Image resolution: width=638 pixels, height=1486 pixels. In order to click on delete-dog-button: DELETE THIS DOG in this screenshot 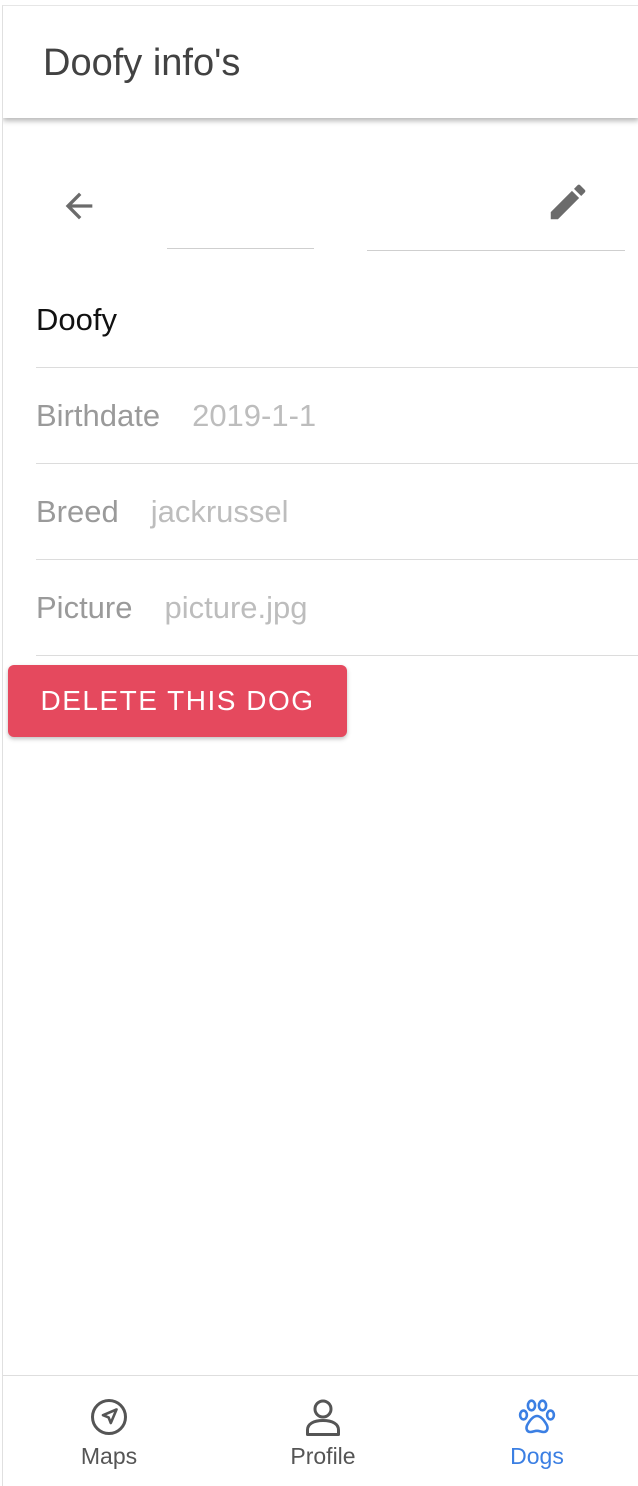, I will do `click(177, 701)`.